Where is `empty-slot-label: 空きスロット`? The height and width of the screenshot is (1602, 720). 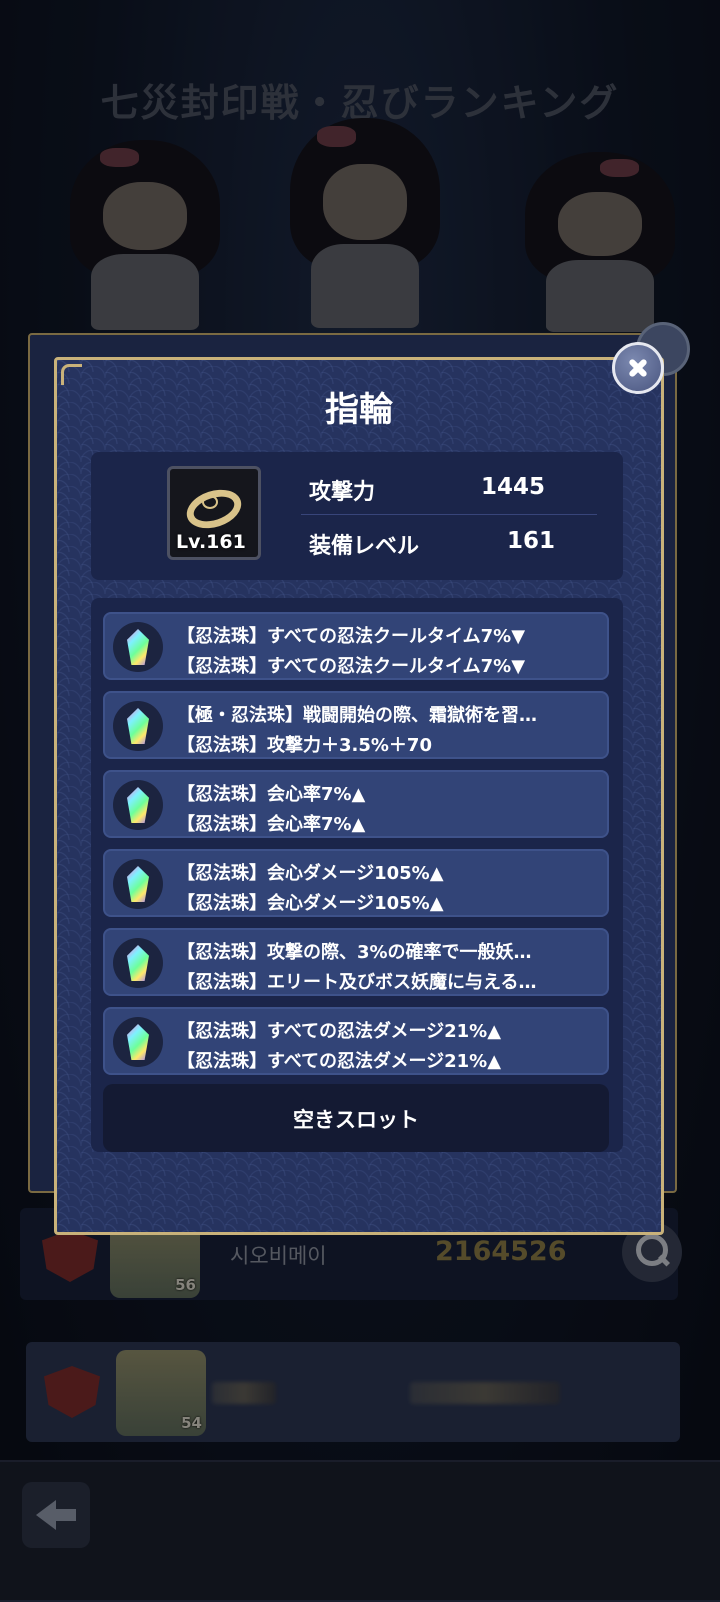
empty-slot-label: 空きスロット is located at coordinates (356, 1120).